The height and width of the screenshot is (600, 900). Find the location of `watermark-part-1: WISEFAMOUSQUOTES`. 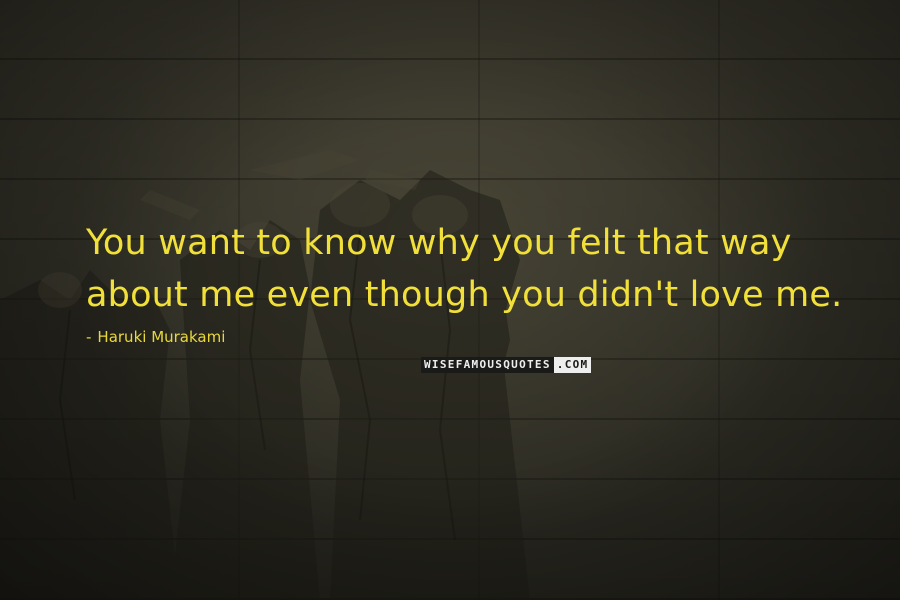

watermark-part-1: WISEFAMOUSQUOTES is located at coordinates (487, 365).